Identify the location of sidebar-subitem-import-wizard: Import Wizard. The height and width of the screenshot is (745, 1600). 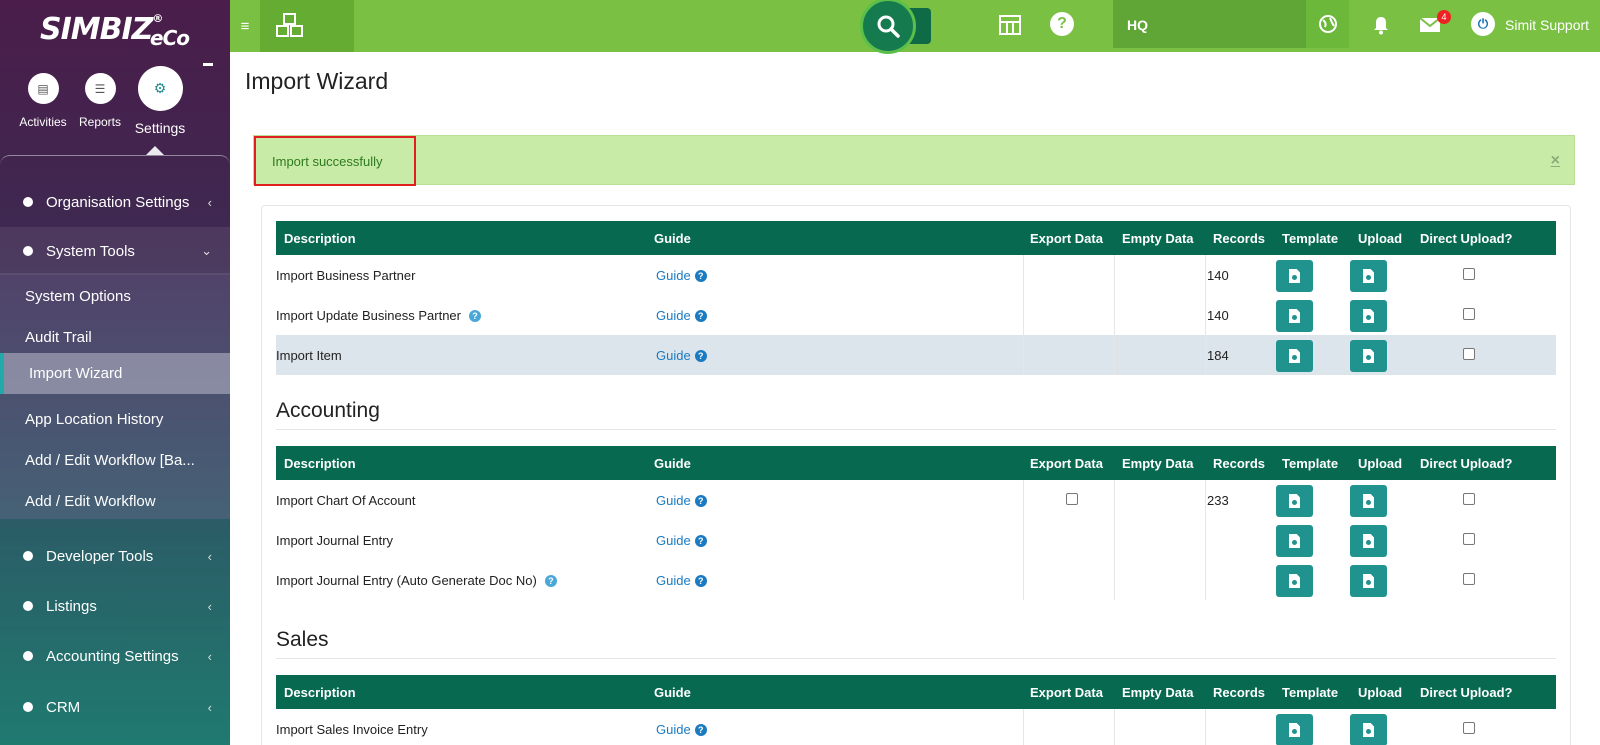
(115, 373).